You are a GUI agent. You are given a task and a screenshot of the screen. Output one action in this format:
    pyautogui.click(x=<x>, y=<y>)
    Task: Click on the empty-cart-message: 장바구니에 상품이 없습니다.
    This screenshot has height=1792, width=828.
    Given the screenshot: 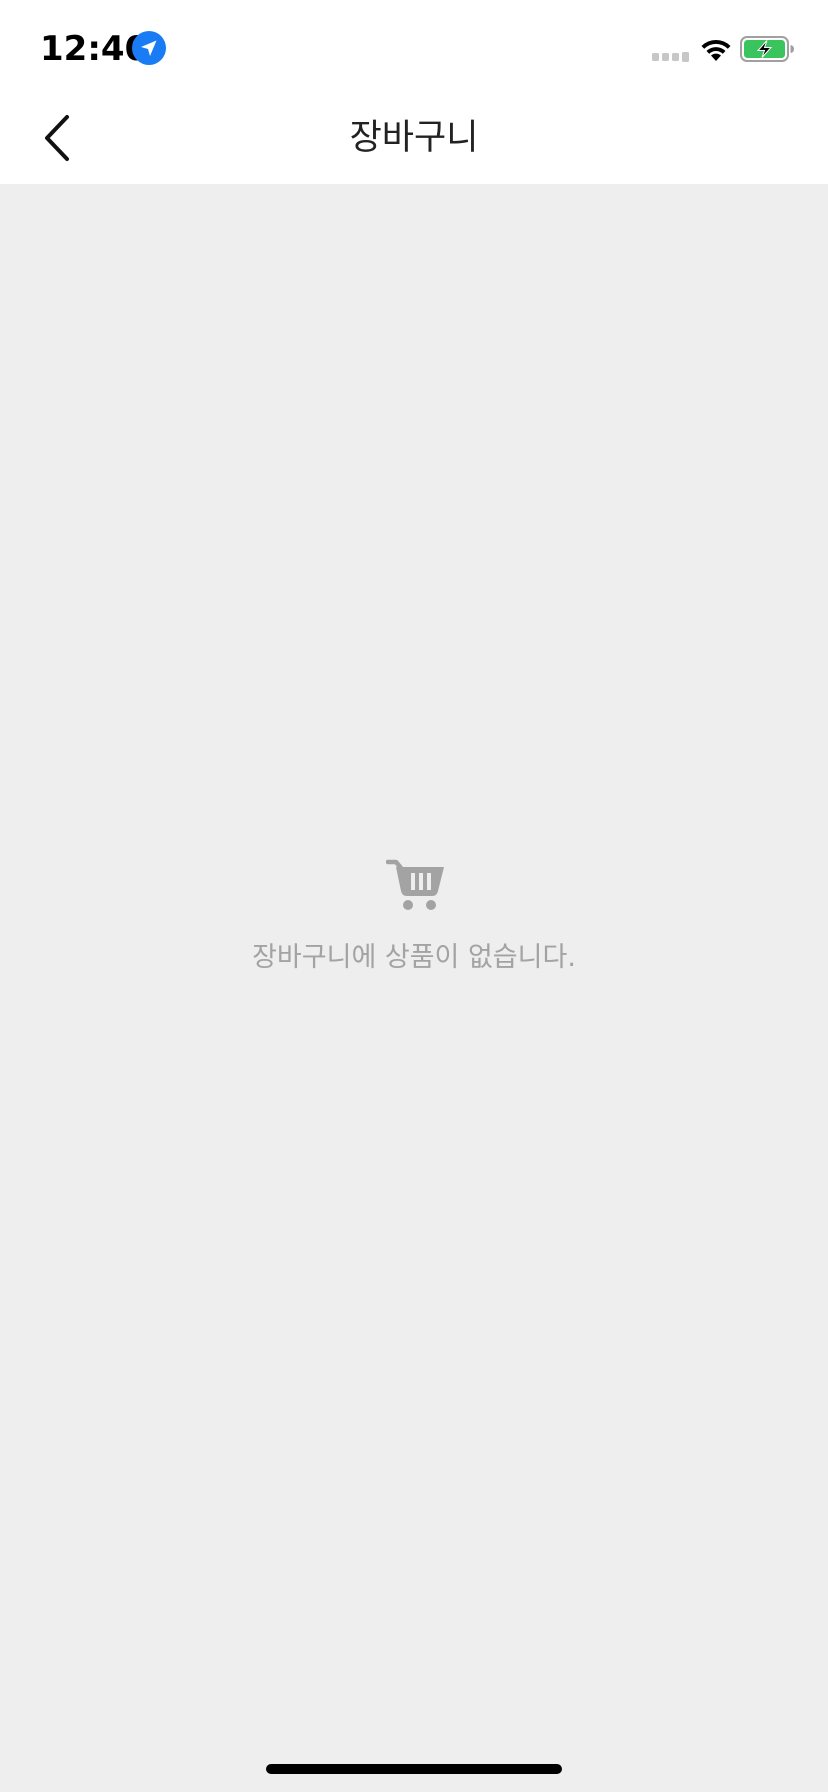 What is the action you would take?
    pyautogui.click(x=414, y=957)
    